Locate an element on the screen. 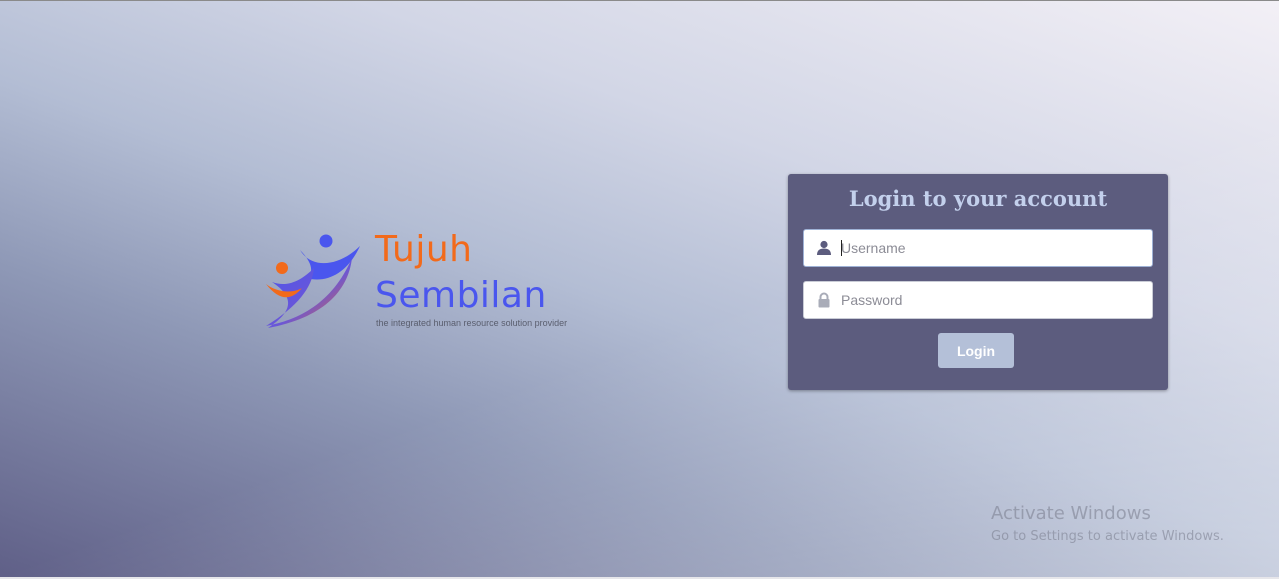  top-border is located at coordinates (639, 0).